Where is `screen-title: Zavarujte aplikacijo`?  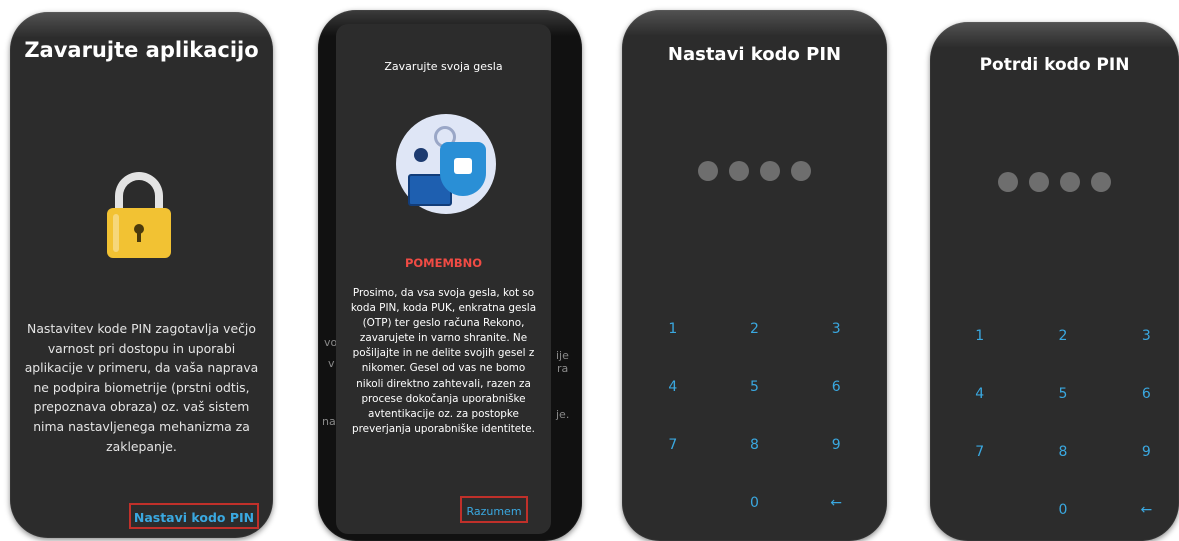 screen-title: Zavarujte aplikacijo is located at coordinates (141, 50).